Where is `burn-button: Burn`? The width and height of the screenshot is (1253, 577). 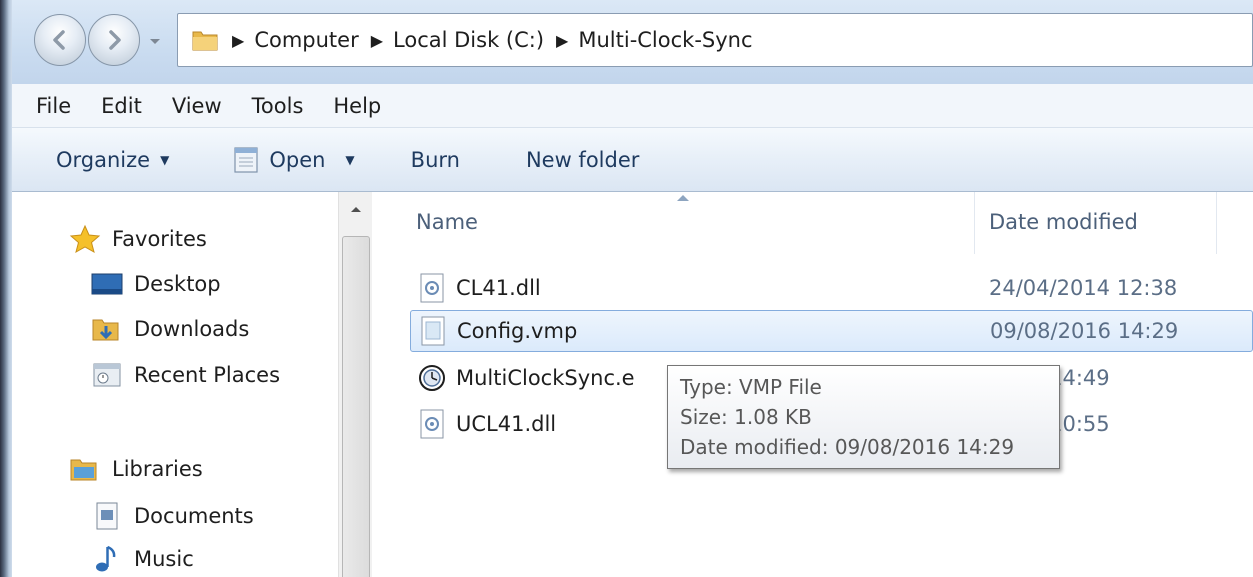 burn-button: Burn is located at coordinates (435, 160).